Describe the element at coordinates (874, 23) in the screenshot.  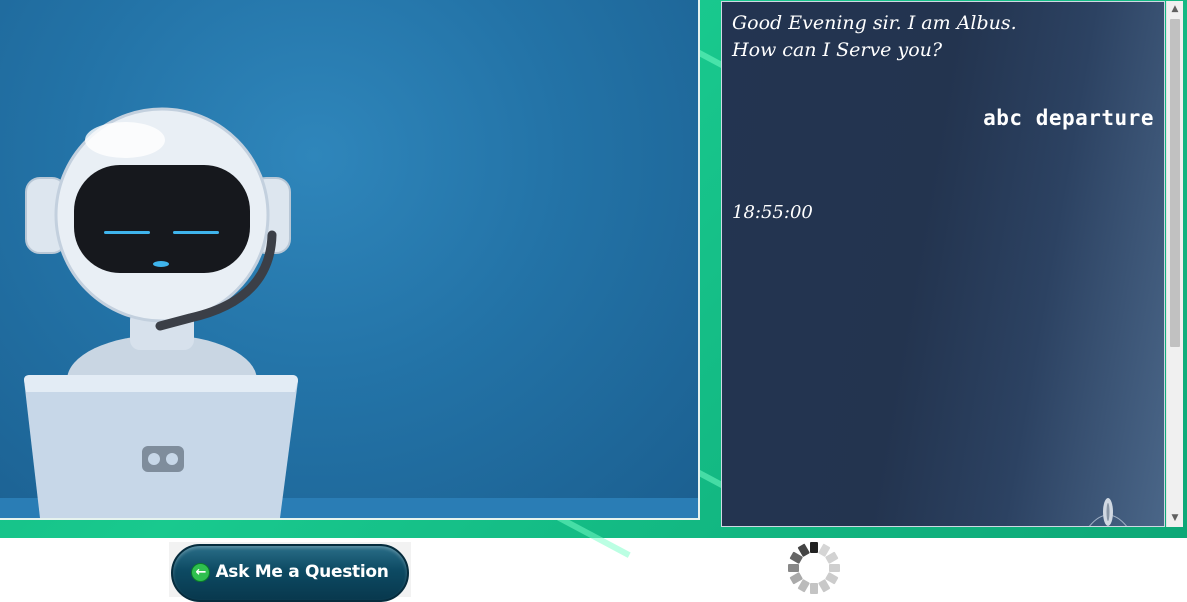
I see `greeting-line-1: Good Evening sir. I am Albus.` at that location.